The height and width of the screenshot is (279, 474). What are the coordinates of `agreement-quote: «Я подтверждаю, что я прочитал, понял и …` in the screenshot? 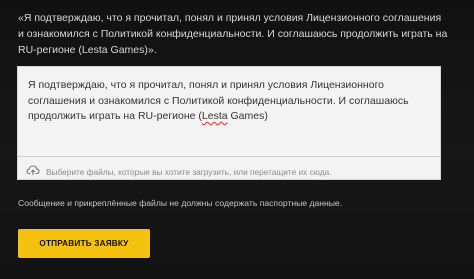 It's located at (233, 34).